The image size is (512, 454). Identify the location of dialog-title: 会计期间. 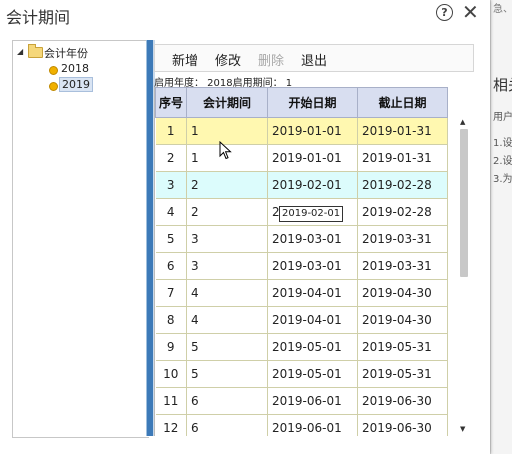
(38, 17).